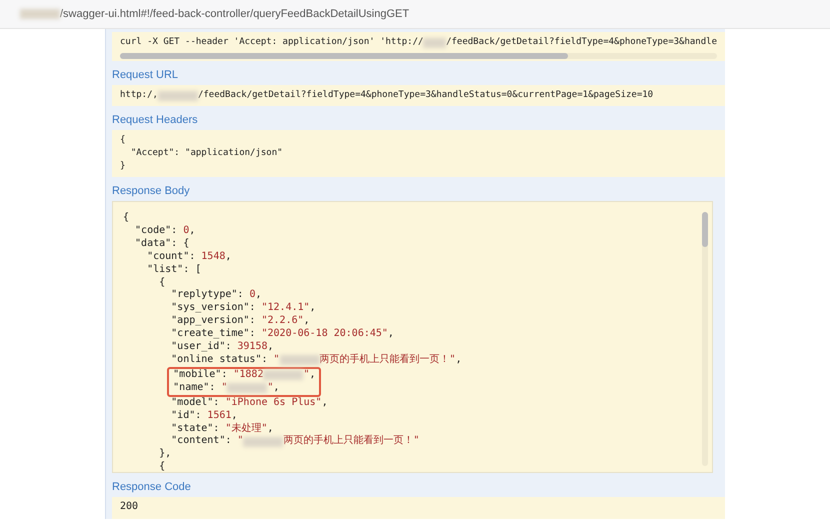 Image resolution: width=830 pixels, height=520 pixels. I want to click on code-text: "code":, so click(156, 231).